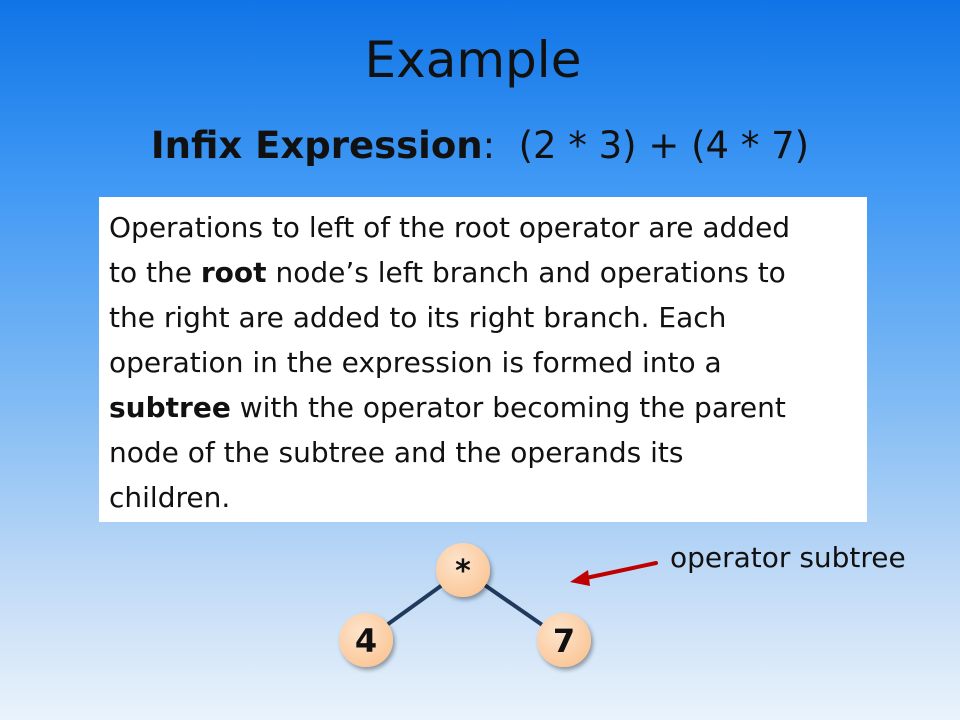 Image resolution: width=960 pixels, height=720 pixels. I want to click on tree-node-root: *, so click(463, 570).